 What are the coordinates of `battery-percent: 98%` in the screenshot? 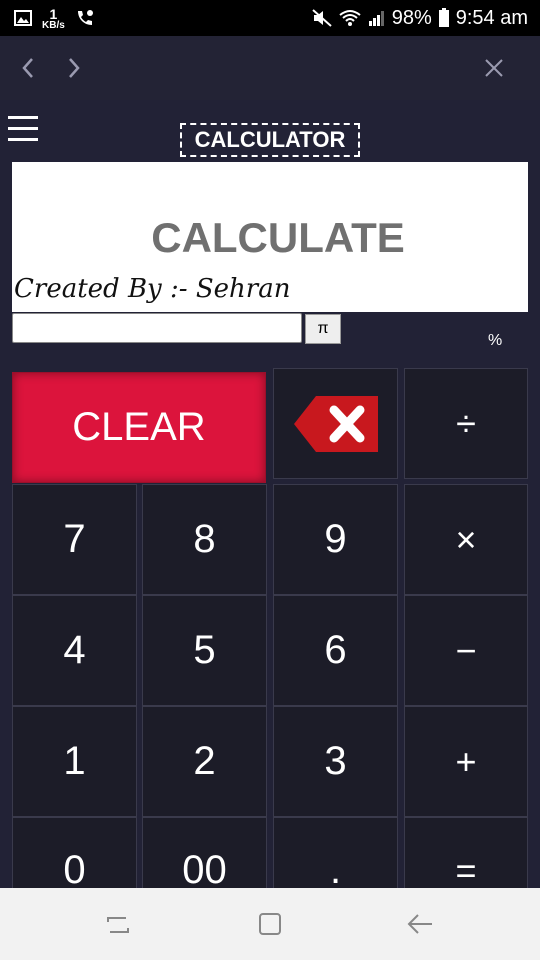 It's located at (411, 17).